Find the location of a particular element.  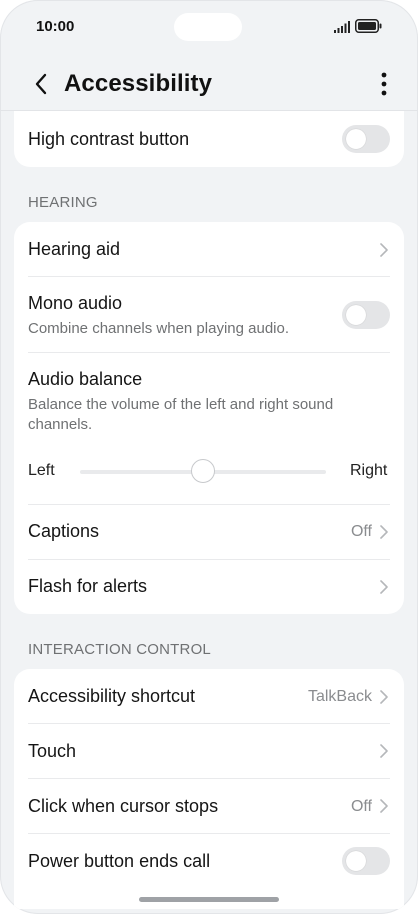

card-display: High contrast button is located at coordinates (209, 139).